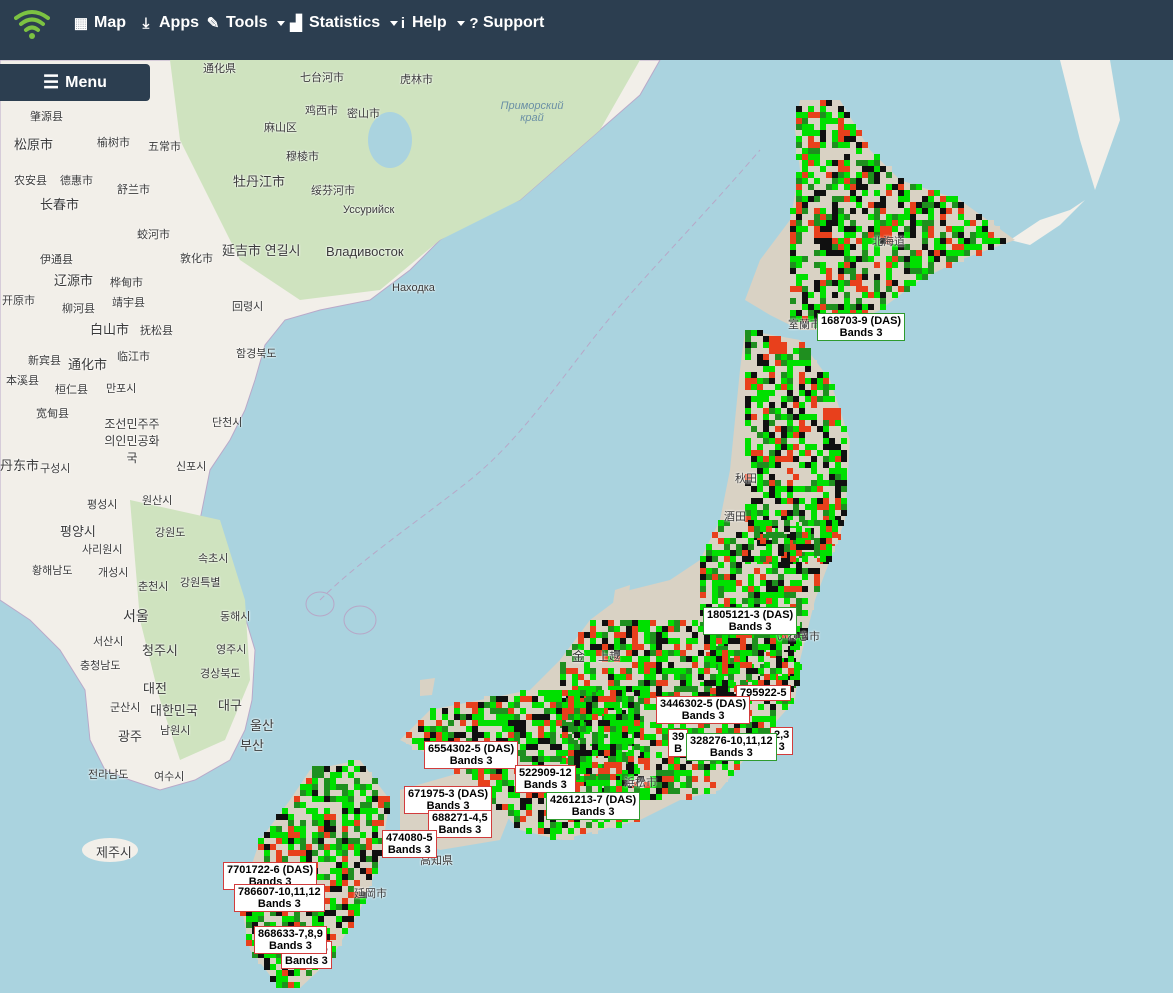  What do you see at coordinates (431, 23) in the screenshot?
I see `nav-help: i Help` at bounding box center [431, 23].